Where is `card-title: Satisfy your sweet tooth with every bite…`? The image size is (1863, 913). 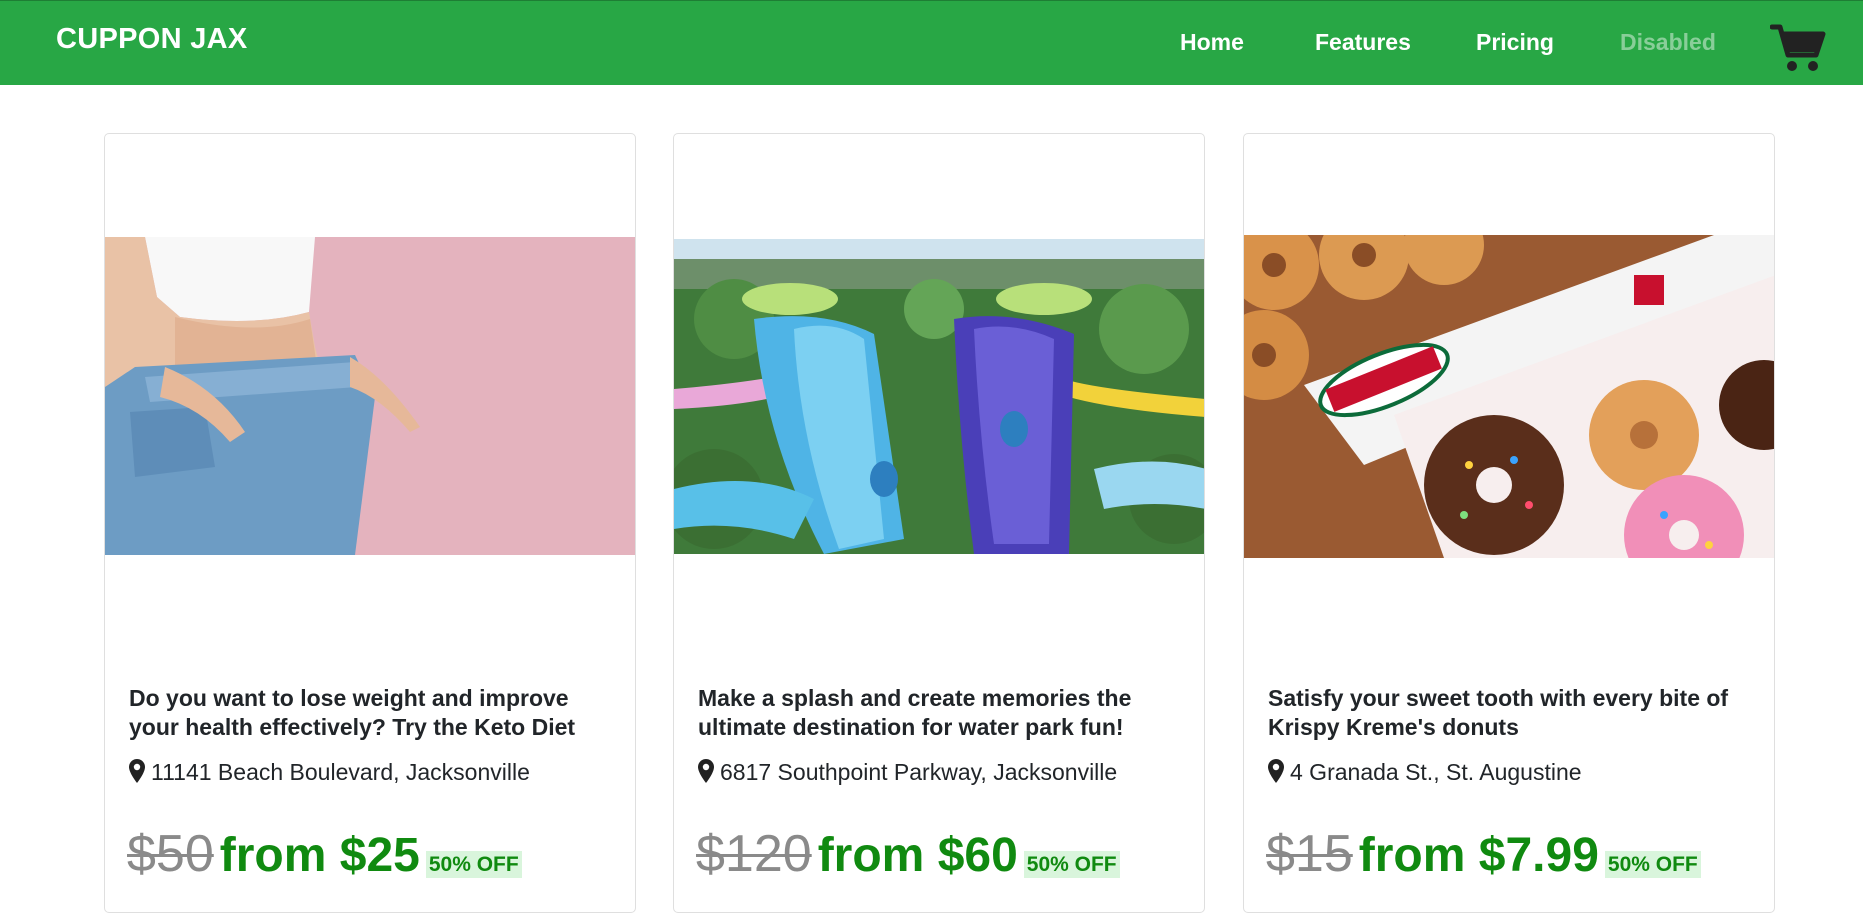
card-title: Satisfy your sweet tooth with every bite… is located at coordinates (1503, 713).